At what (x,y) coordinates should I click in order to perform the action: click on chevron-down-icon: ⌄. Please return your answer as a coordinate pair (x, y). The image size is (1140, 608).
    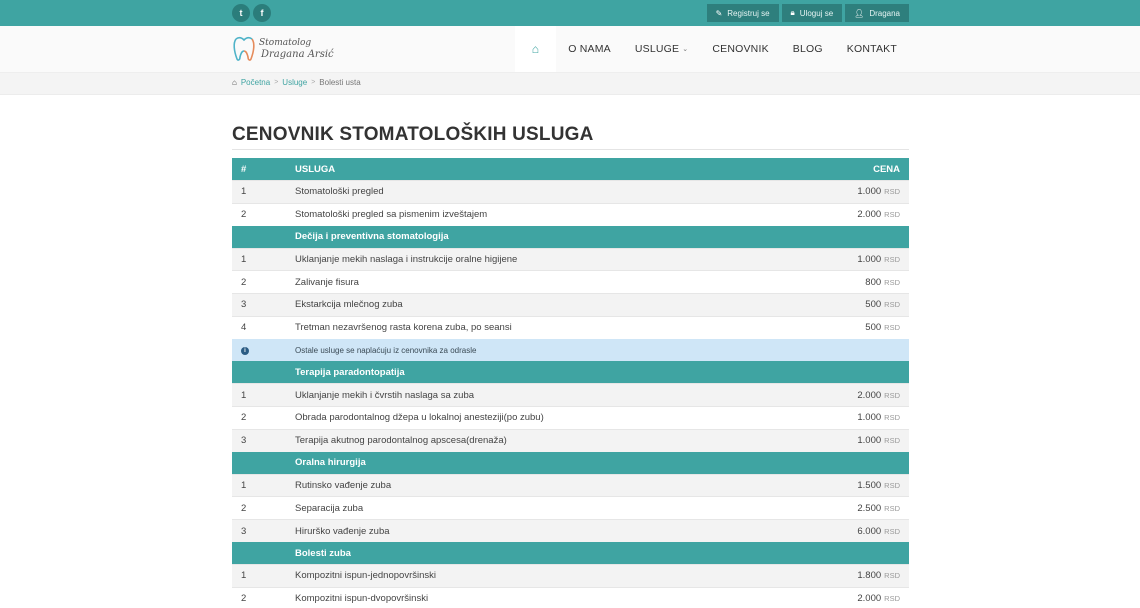
    Looking at the image, I should click on (685, 49).